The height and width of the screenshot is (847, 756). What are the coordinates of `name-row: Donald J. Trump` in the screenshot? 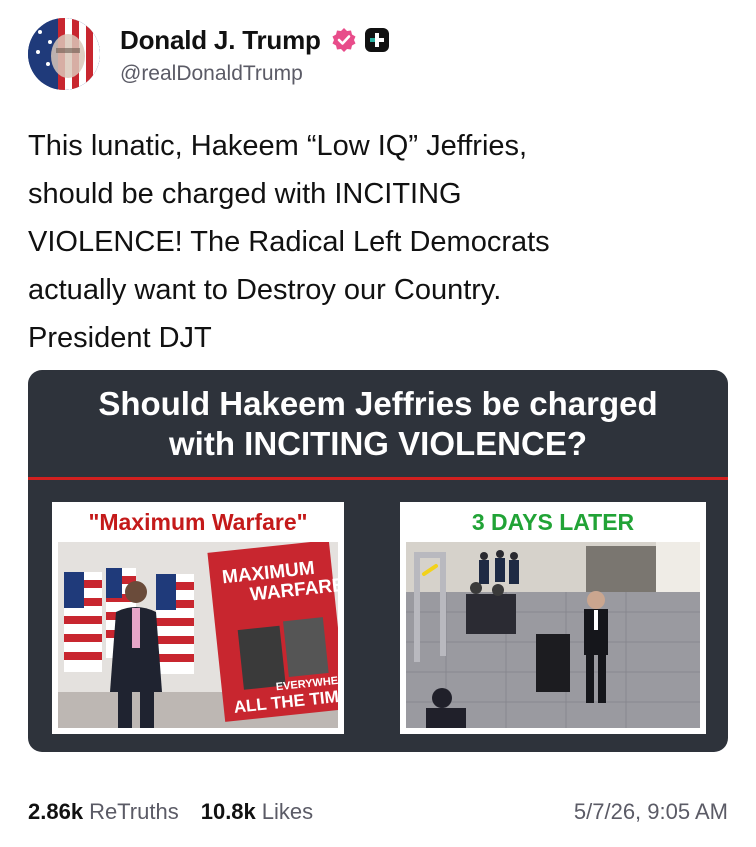 It's located at (254, 40).